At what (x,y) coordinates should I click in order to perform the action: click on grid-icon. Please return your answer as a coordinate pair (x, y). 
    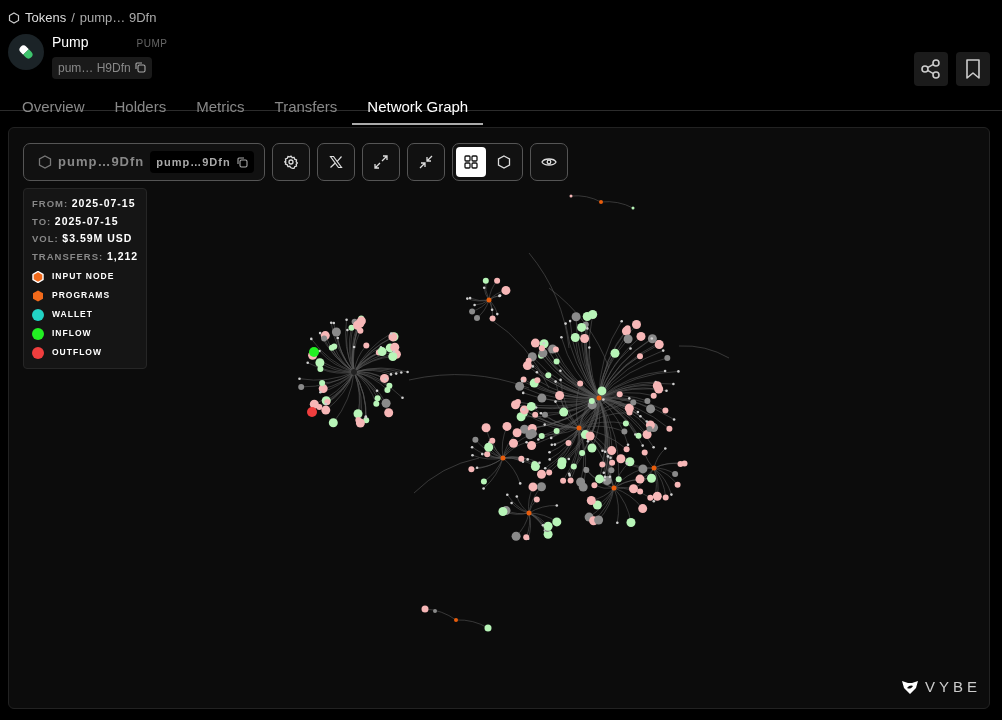
    Looking at the image, I should click on (470, 162).